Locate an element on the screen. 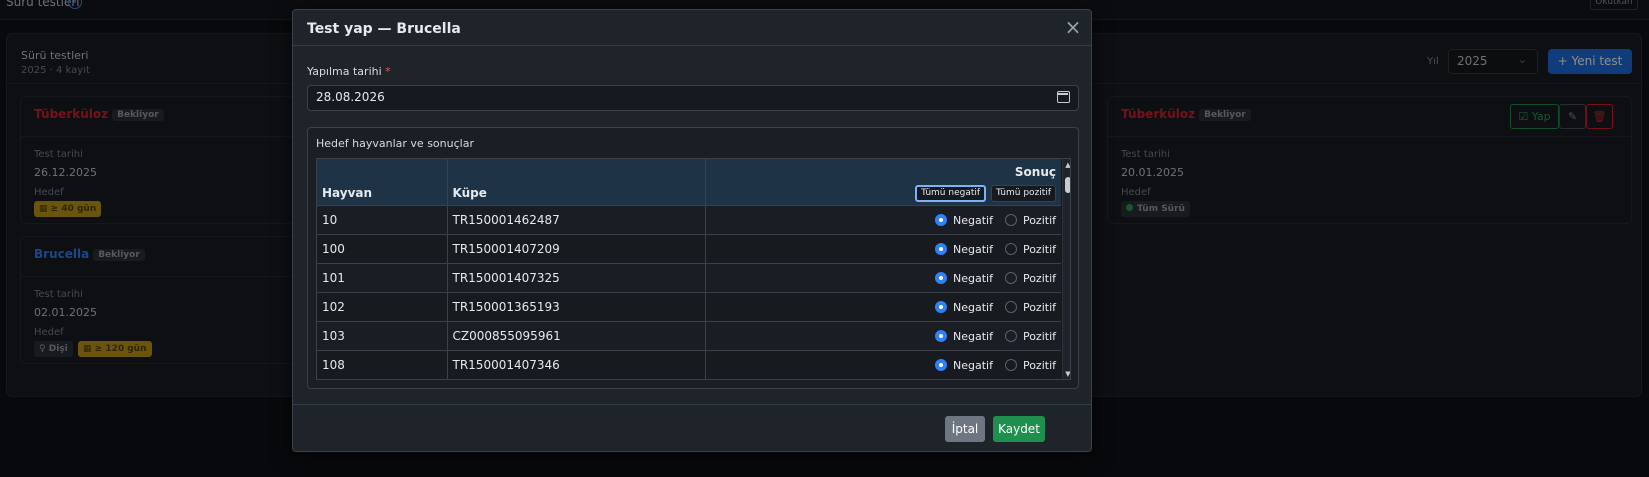  table-scrollbar: ▲ ▼ is located at coordinates (1066, 269).